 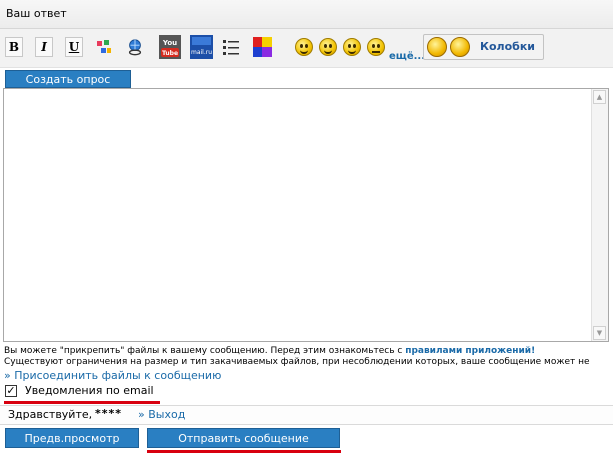 I want to click on reply-header: Ваш ответ, so click(x=306, y=14).